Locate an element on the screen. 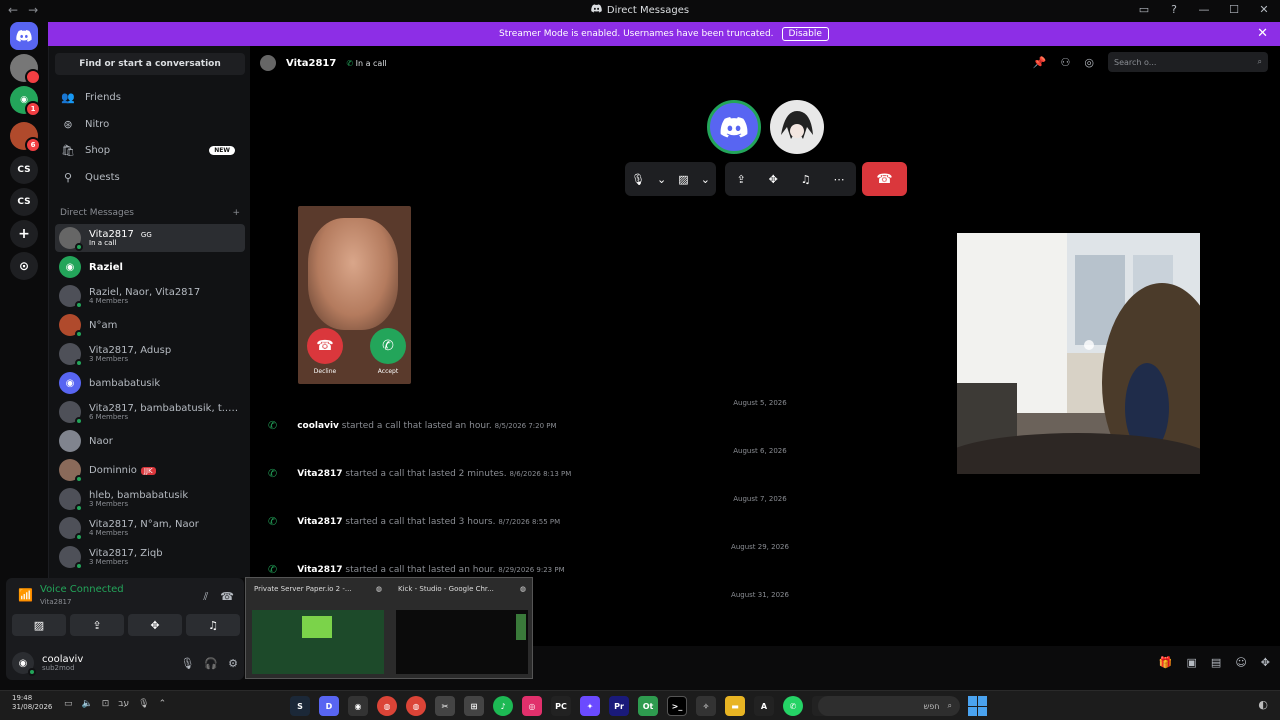 Image resolution: width=1280 pixels, height=720 pixels. sticker-icon: ▤ is located at coordinates (1216, 662).